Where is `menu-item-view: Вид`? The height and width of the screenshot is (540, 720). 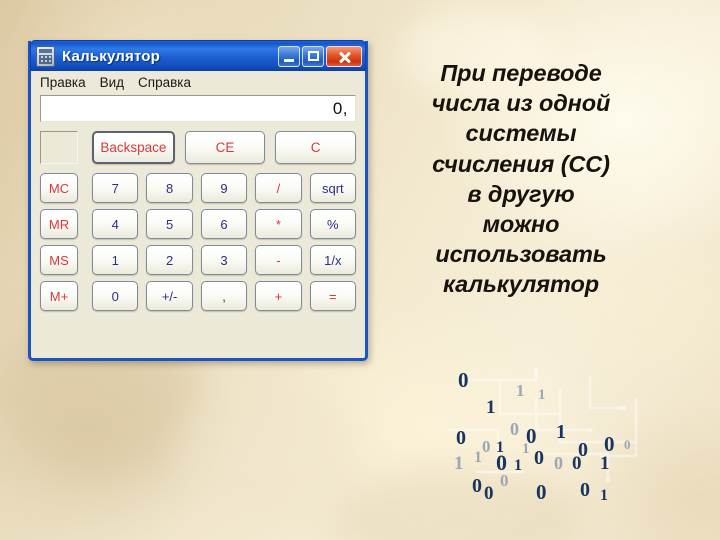 menu-item-view: Вид is located at coordinates (112, 82).